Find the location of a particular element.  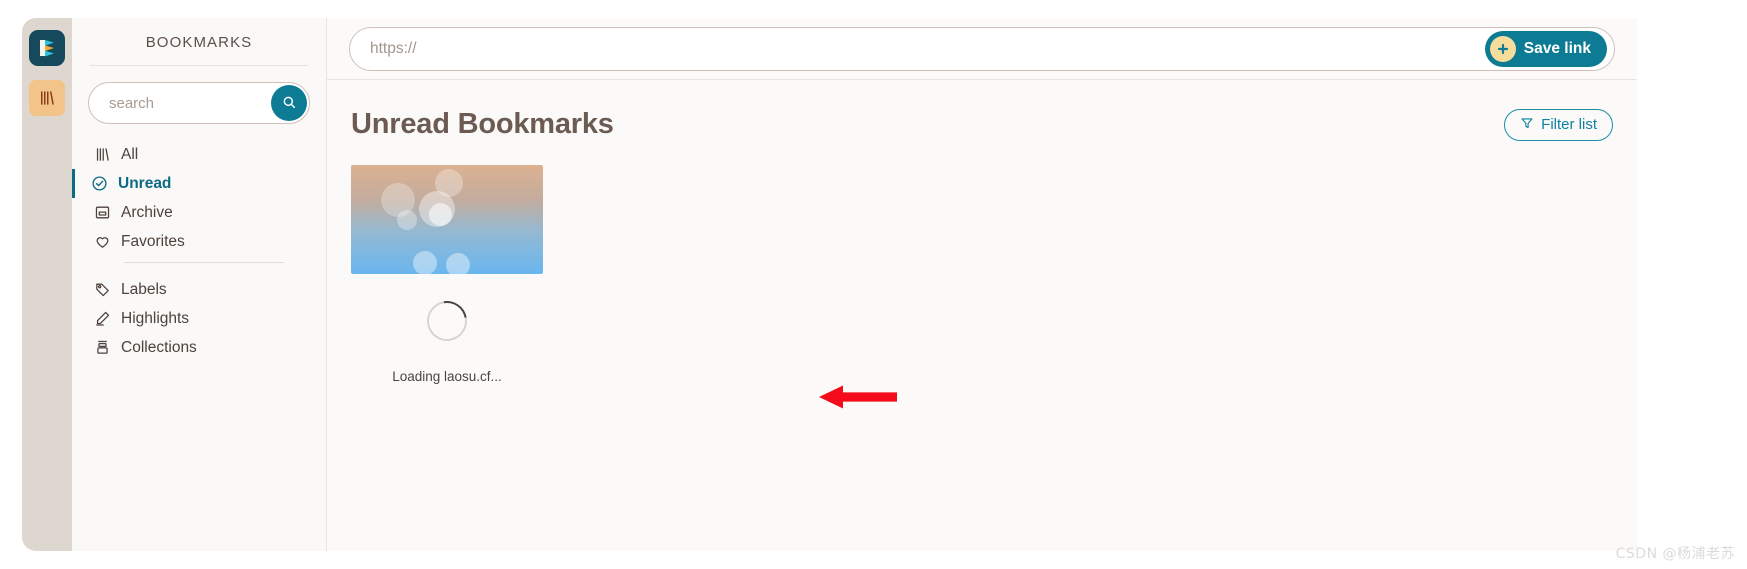

search-submit-button is located at coordinates (289, 103).